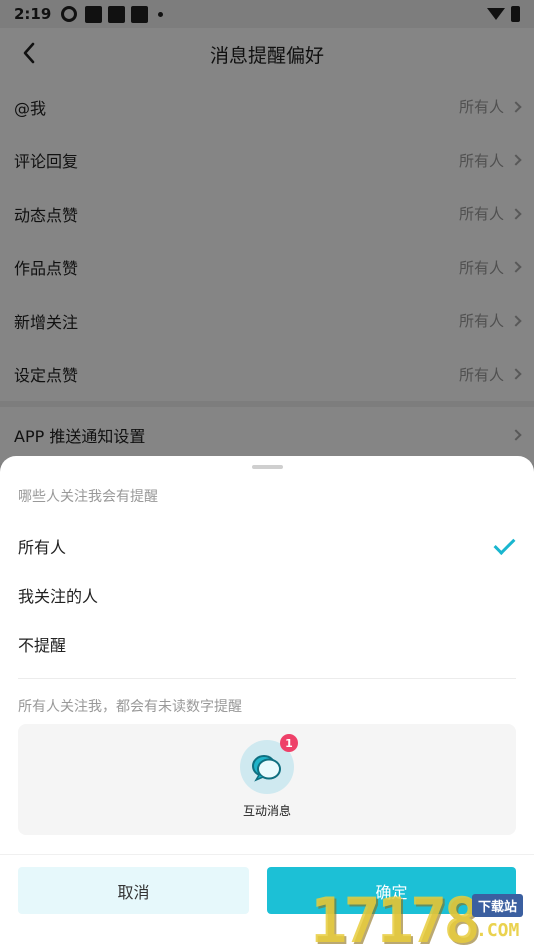 The width and height of the screenshot is (534, 950). What do you see at coordinates (267, 644) in the screenshot?
I see `option-no-reminder: 不提醒` at bounding box center [267, 644].